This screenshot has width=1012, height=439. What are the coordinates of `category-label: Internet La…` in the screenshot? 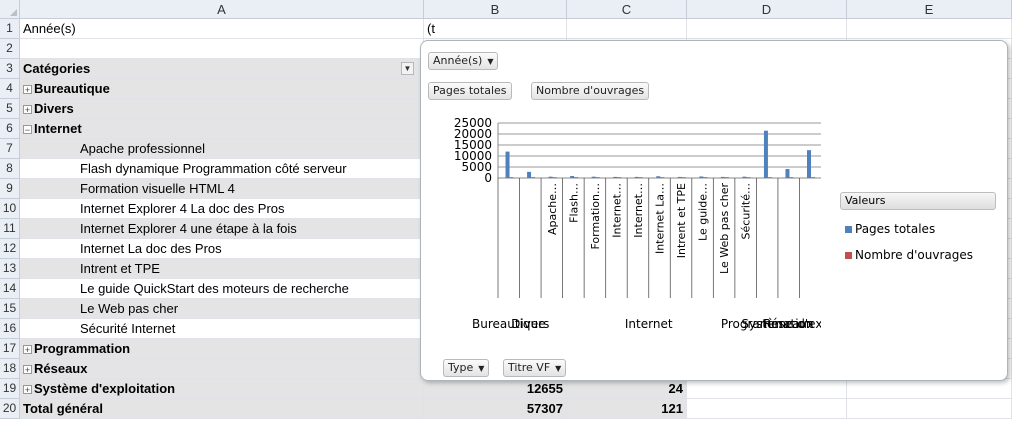 It's located at (660, 218).